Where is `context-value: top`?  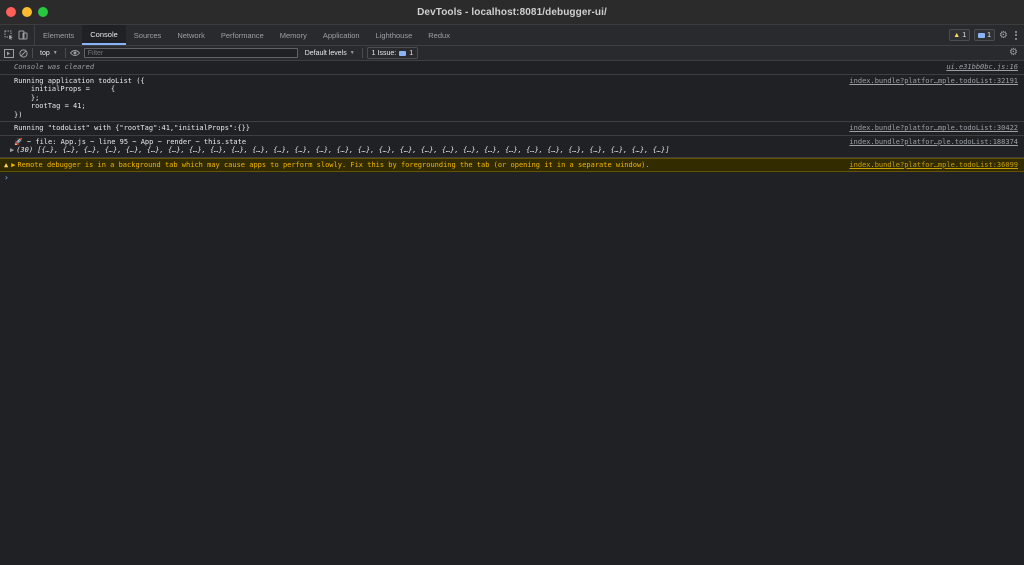 context-value: top is located at coordinates (45, 53).